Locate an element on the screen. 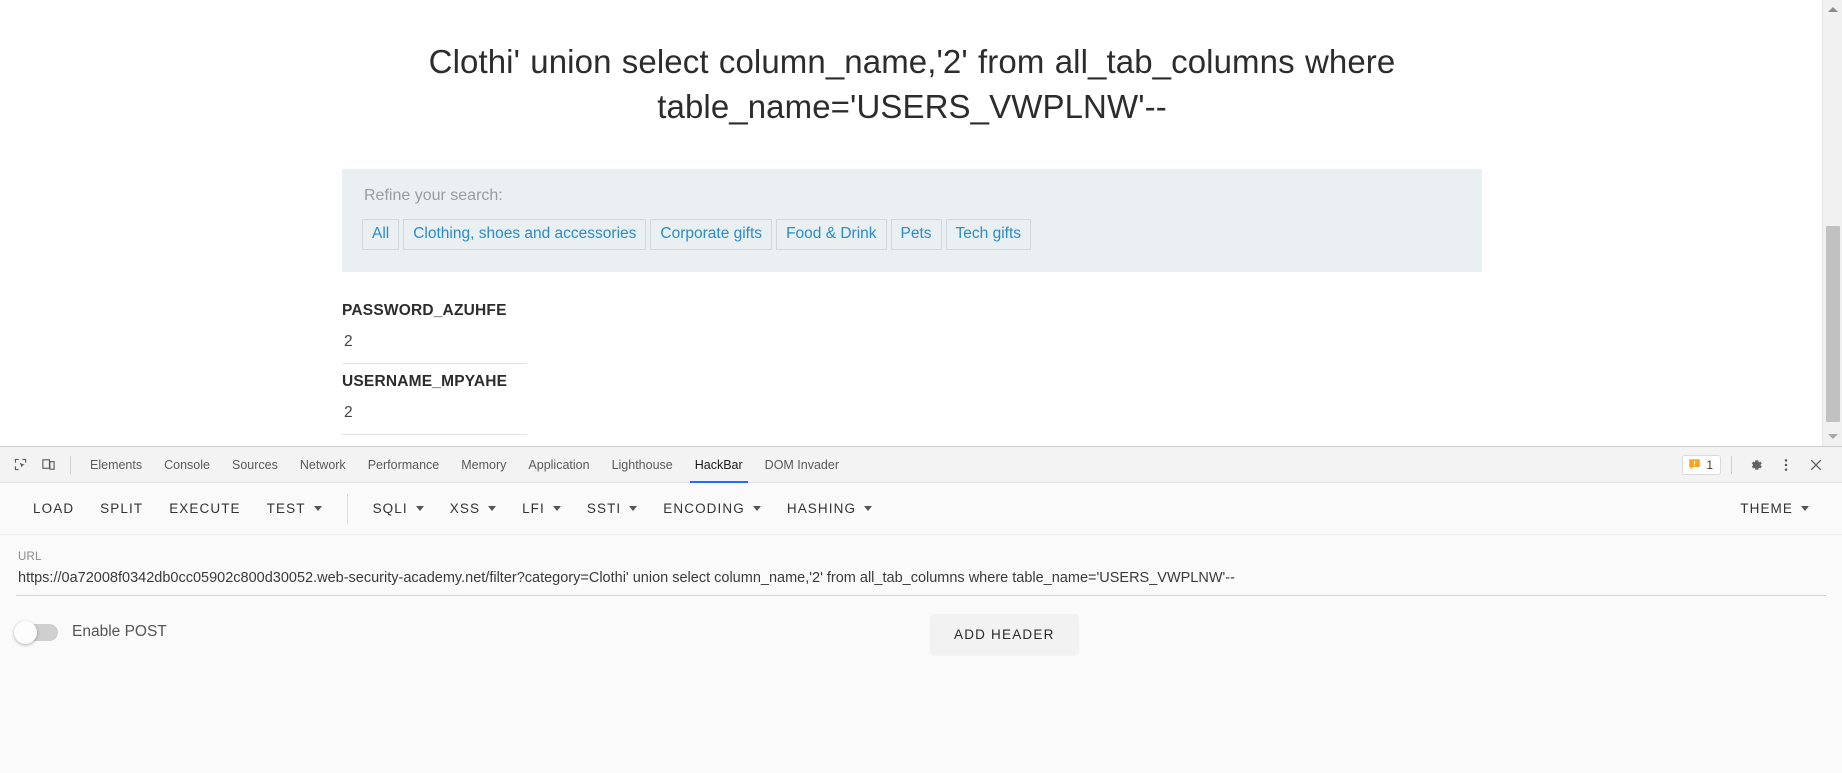 Image resolution: width=1842 pixels, height=773 pixels. category-link-tech-gifts: Tech gifts is located at coordinates (988, 235).